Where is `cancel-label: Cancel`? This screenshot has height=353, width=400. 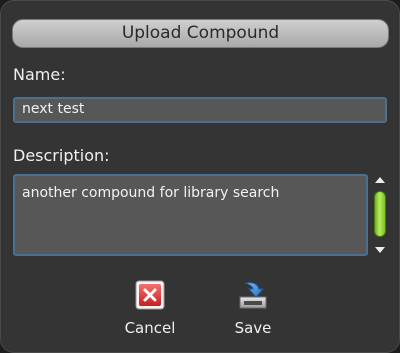
cancel-label: Cancel is located at coordinates (150, 328).